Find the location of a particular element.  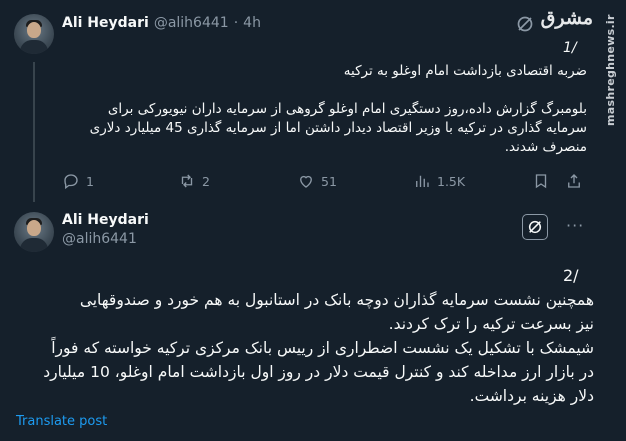

reply-button: 1 is located at coordinates (78, 181).